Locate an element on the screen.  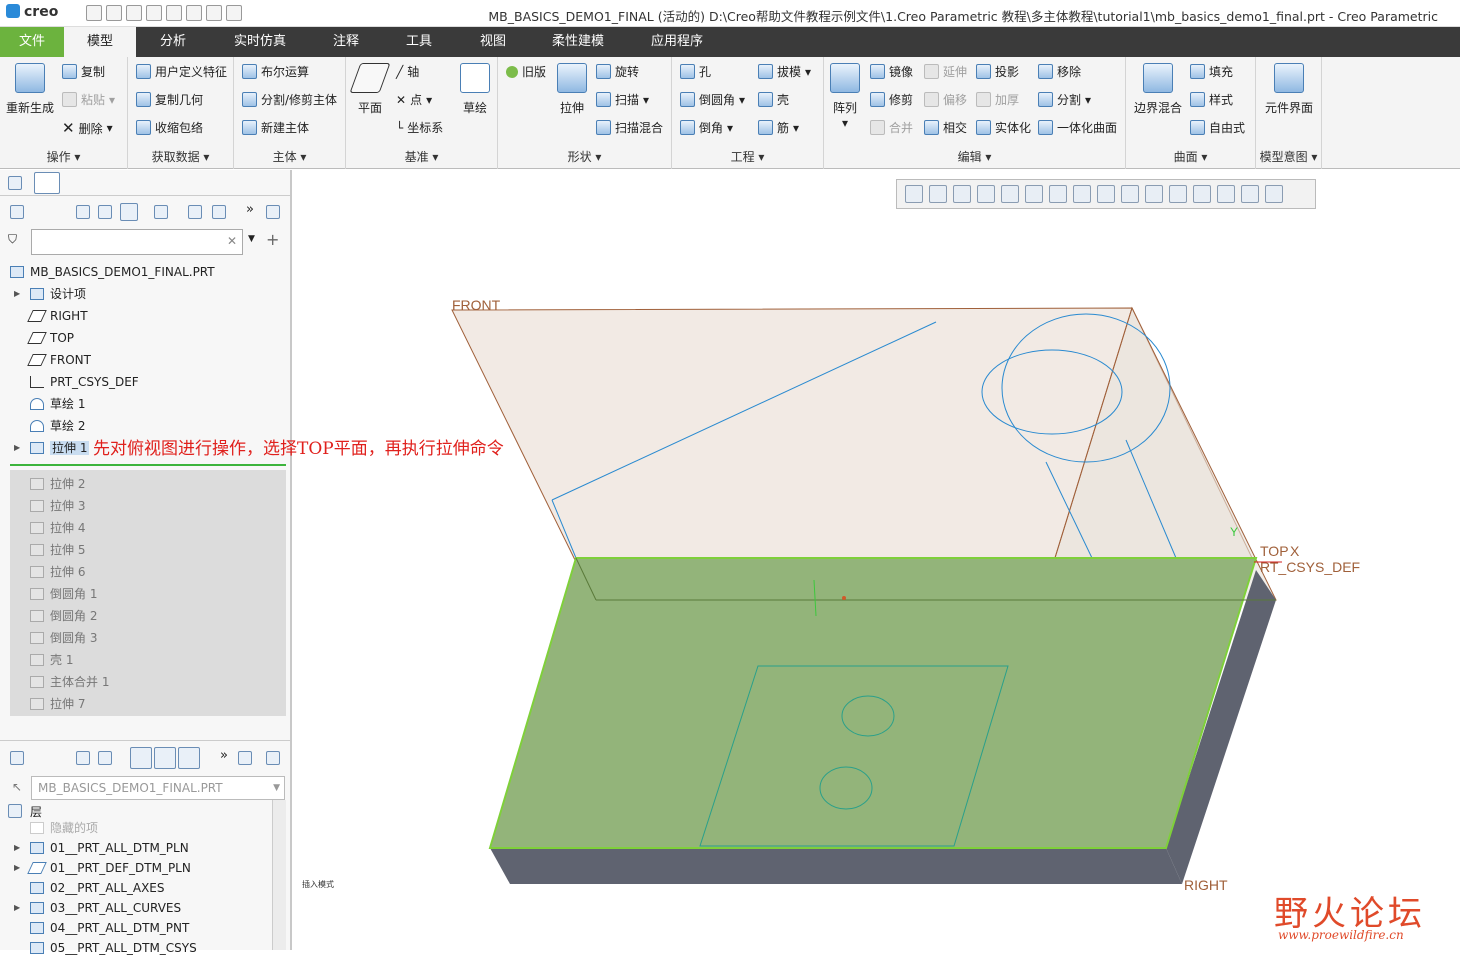
tab-annotate: 注释 is located at coordinates (346, 42).